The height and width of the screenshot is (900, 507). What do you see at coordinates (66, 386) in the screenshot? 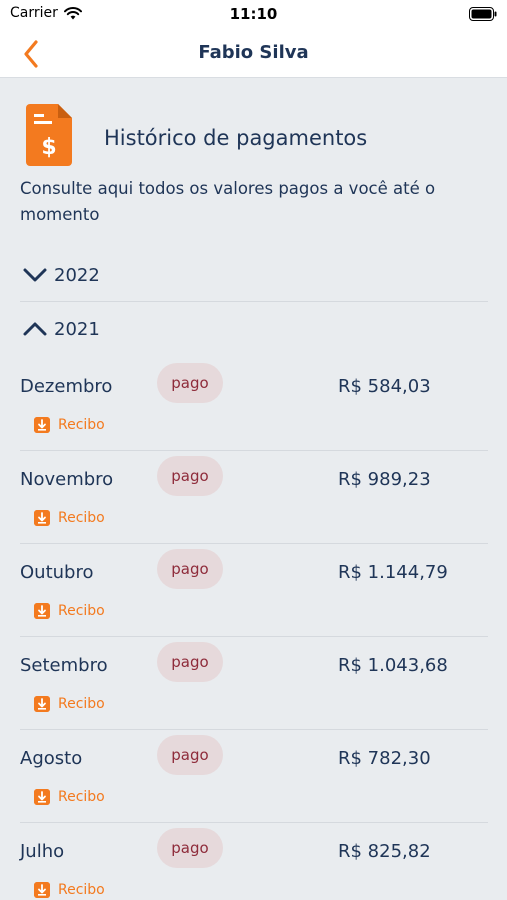
I see `month-label: Dezembro` at bounding box center [66, 386].